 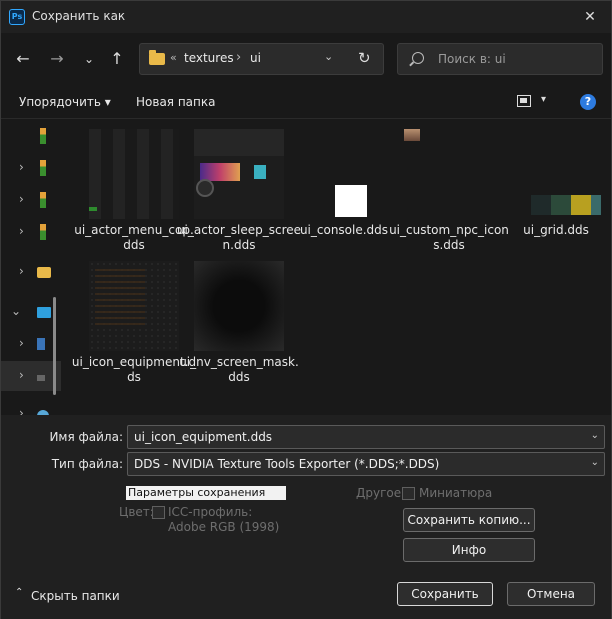 What do you see at coordinates (31, 312) in the screenshot?
I see `sidebar-item-this-pc: ⌄` at bounding box center [31, 312].